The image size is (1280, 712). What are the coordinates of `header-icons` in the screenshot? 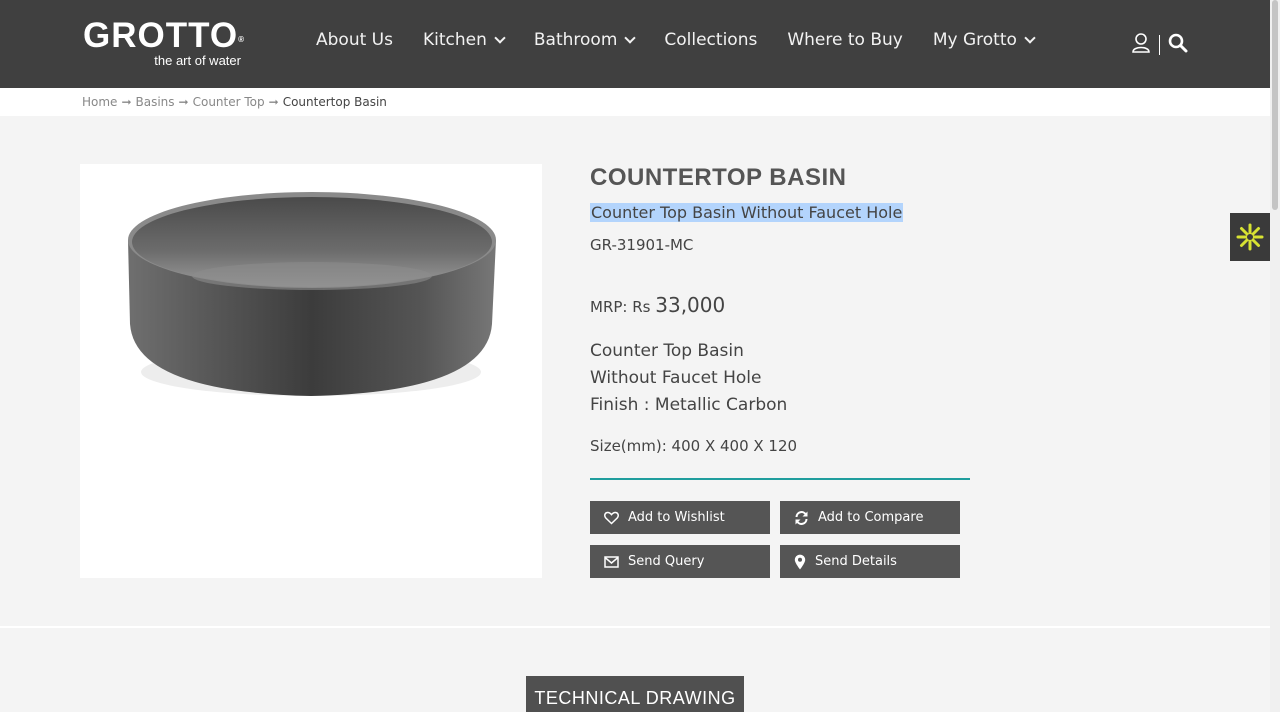 It's located at (1159, 45).